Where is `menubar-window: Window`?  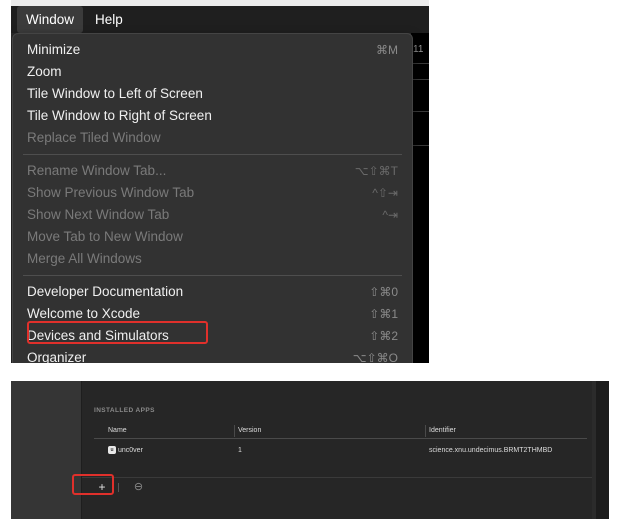
menubar-window: Window is located at coordinates (50, 19).